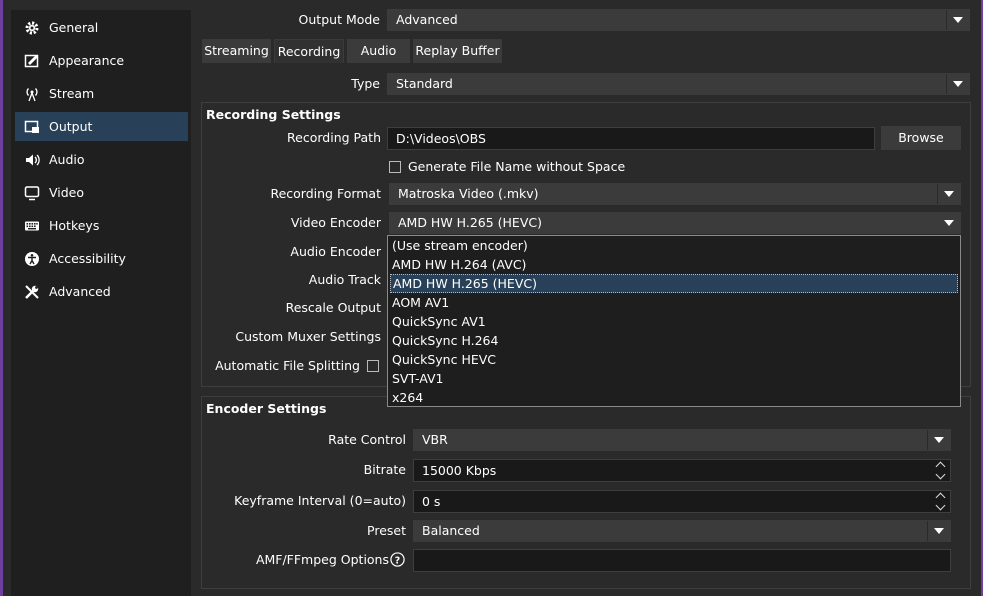 Image resolution: width=983 pixels, height=596 pixels. Describe the element at coordinates (367, 439) in the screenshot. I see `rate-control-label: Rate Control` at that location.